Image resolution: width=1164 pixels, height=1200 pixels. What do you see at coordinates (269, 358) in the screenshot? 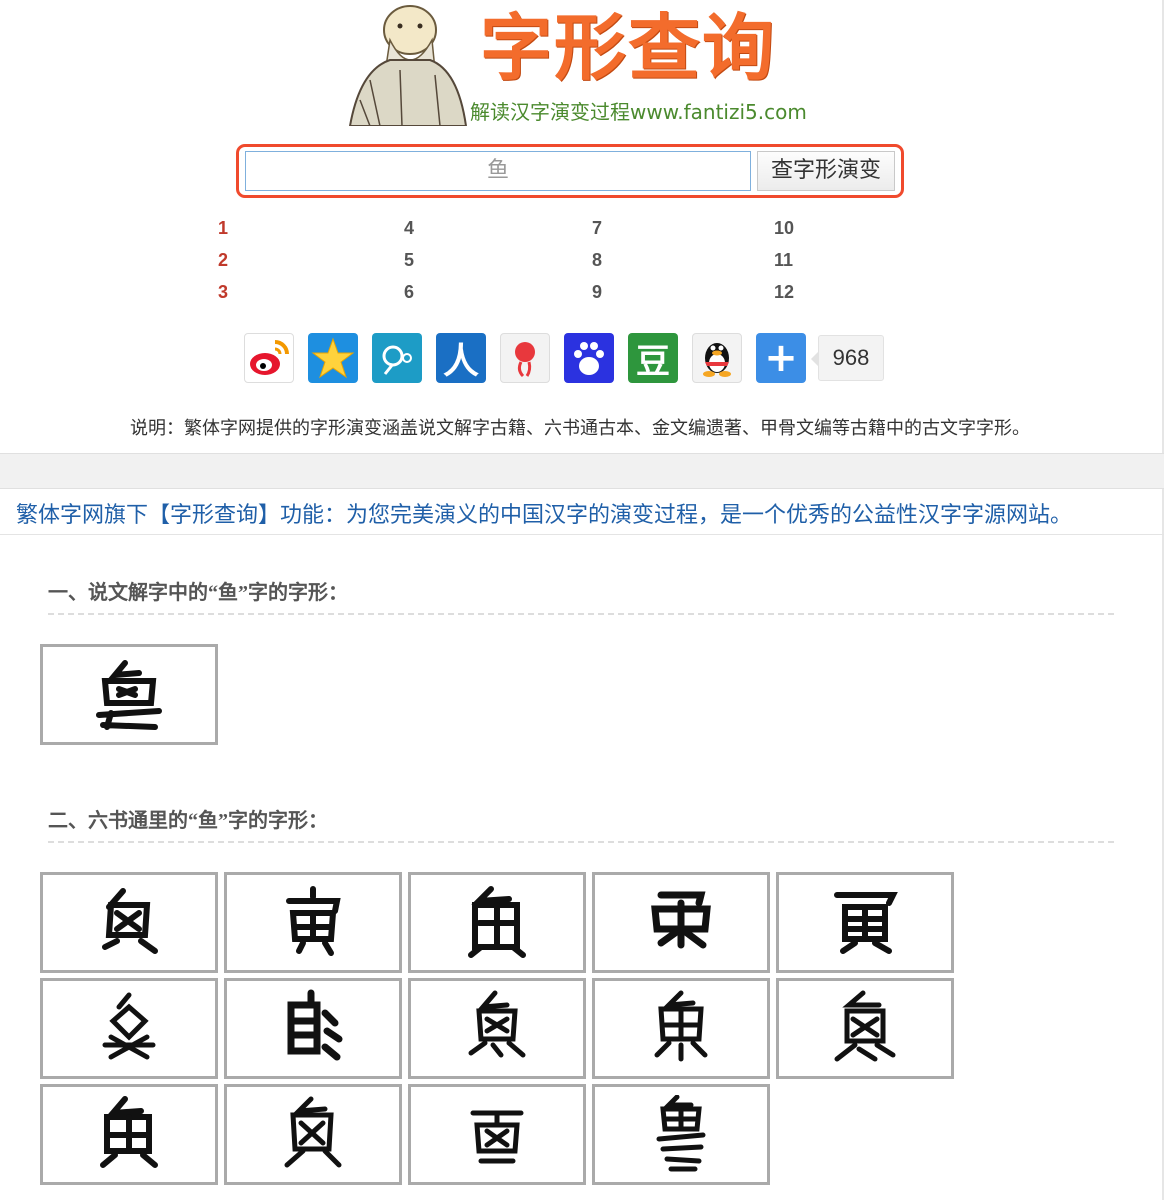
I see `weibo-icon` at bounding box center [269, 358].